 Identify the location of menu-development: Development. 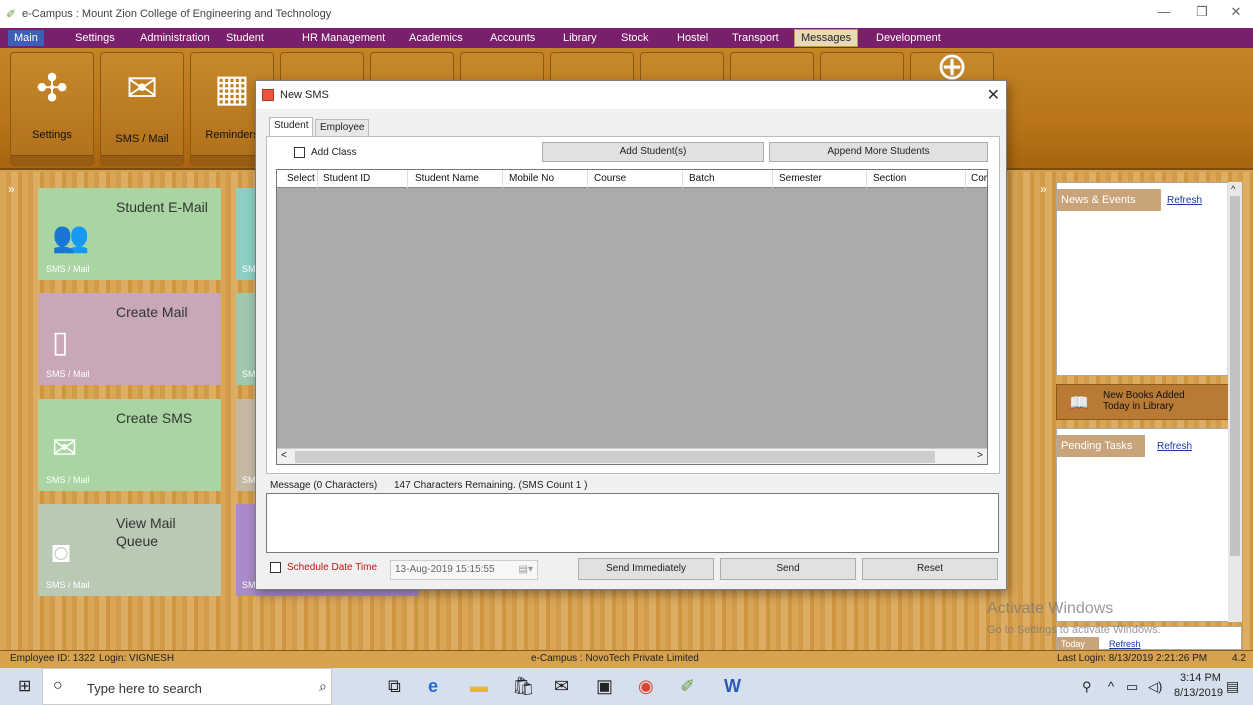
(908, 38).